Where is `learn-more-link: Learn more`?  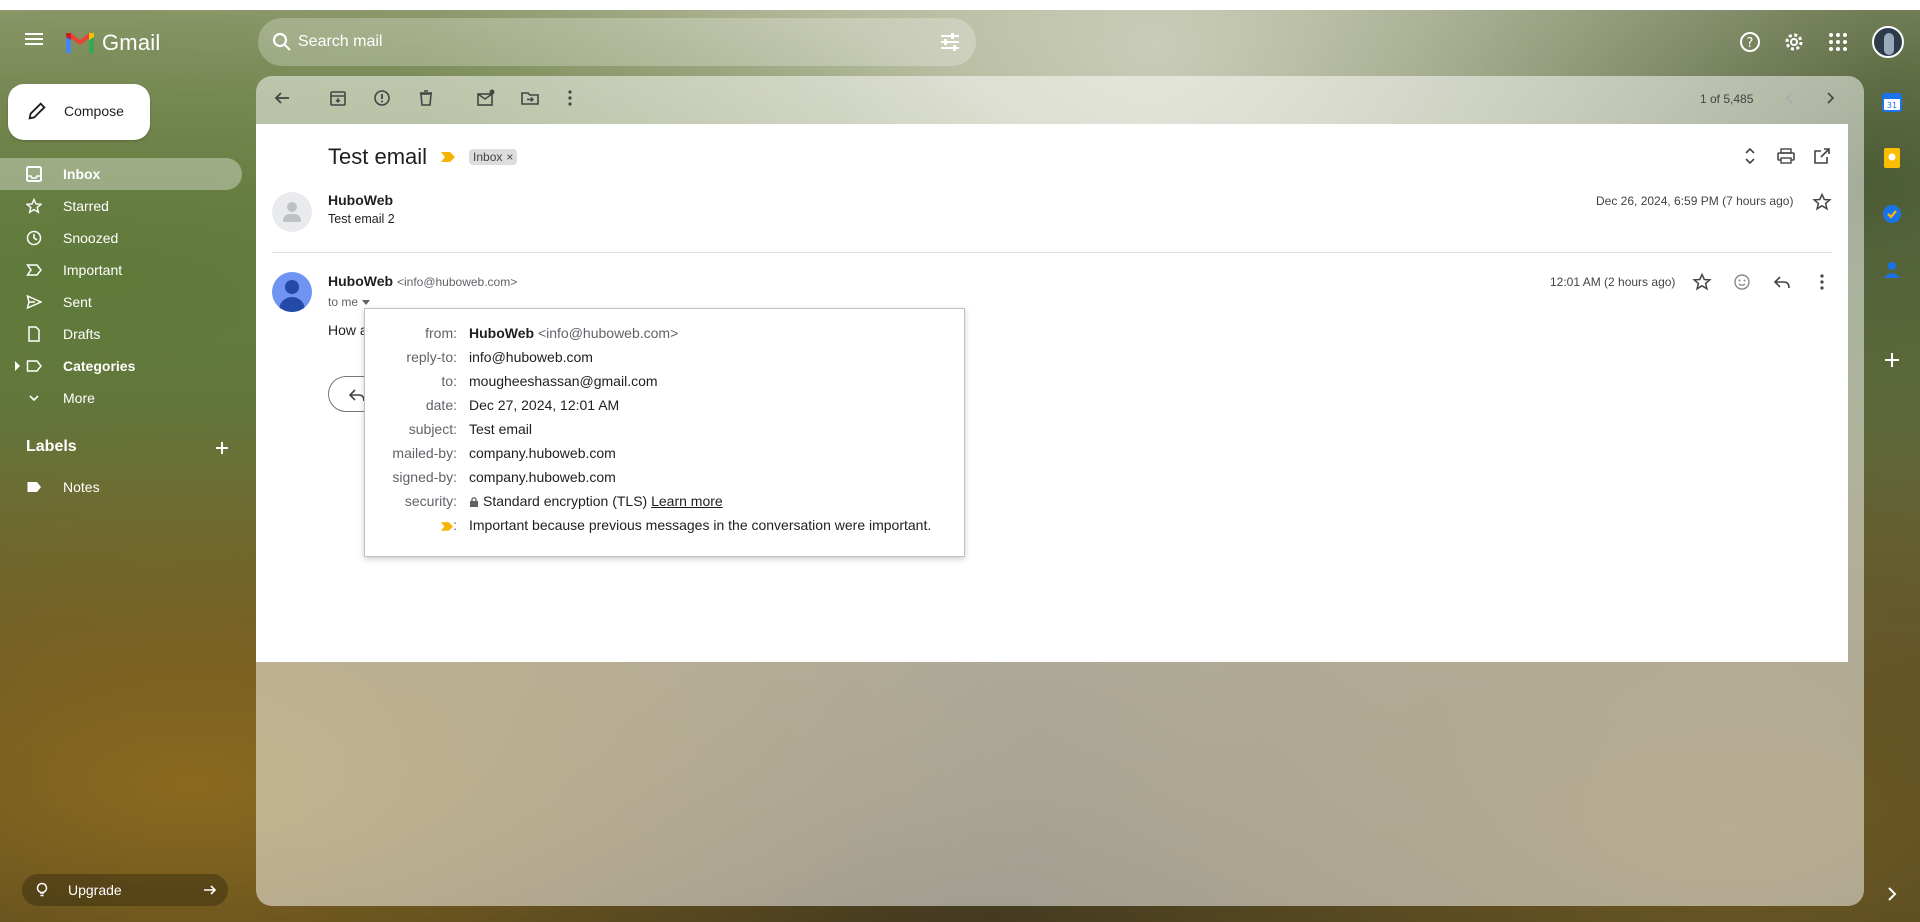
learn-more-link: Learn more is located at coordinates (687, 501).